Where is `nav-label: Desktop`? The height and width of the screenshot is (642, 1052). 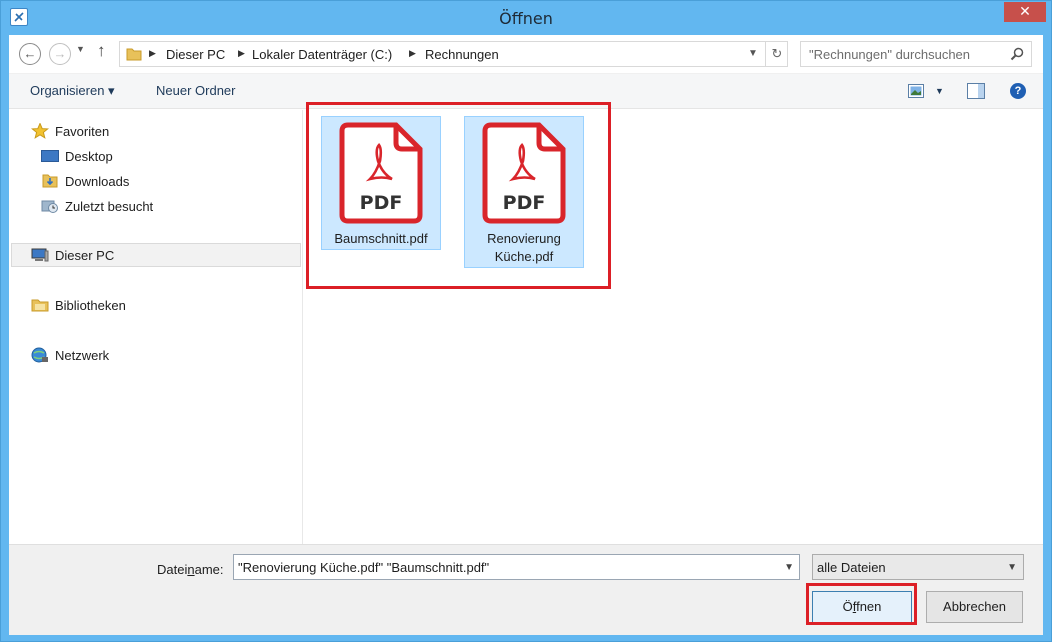 nav-label: Desktop is located at coordinates (89, 156).